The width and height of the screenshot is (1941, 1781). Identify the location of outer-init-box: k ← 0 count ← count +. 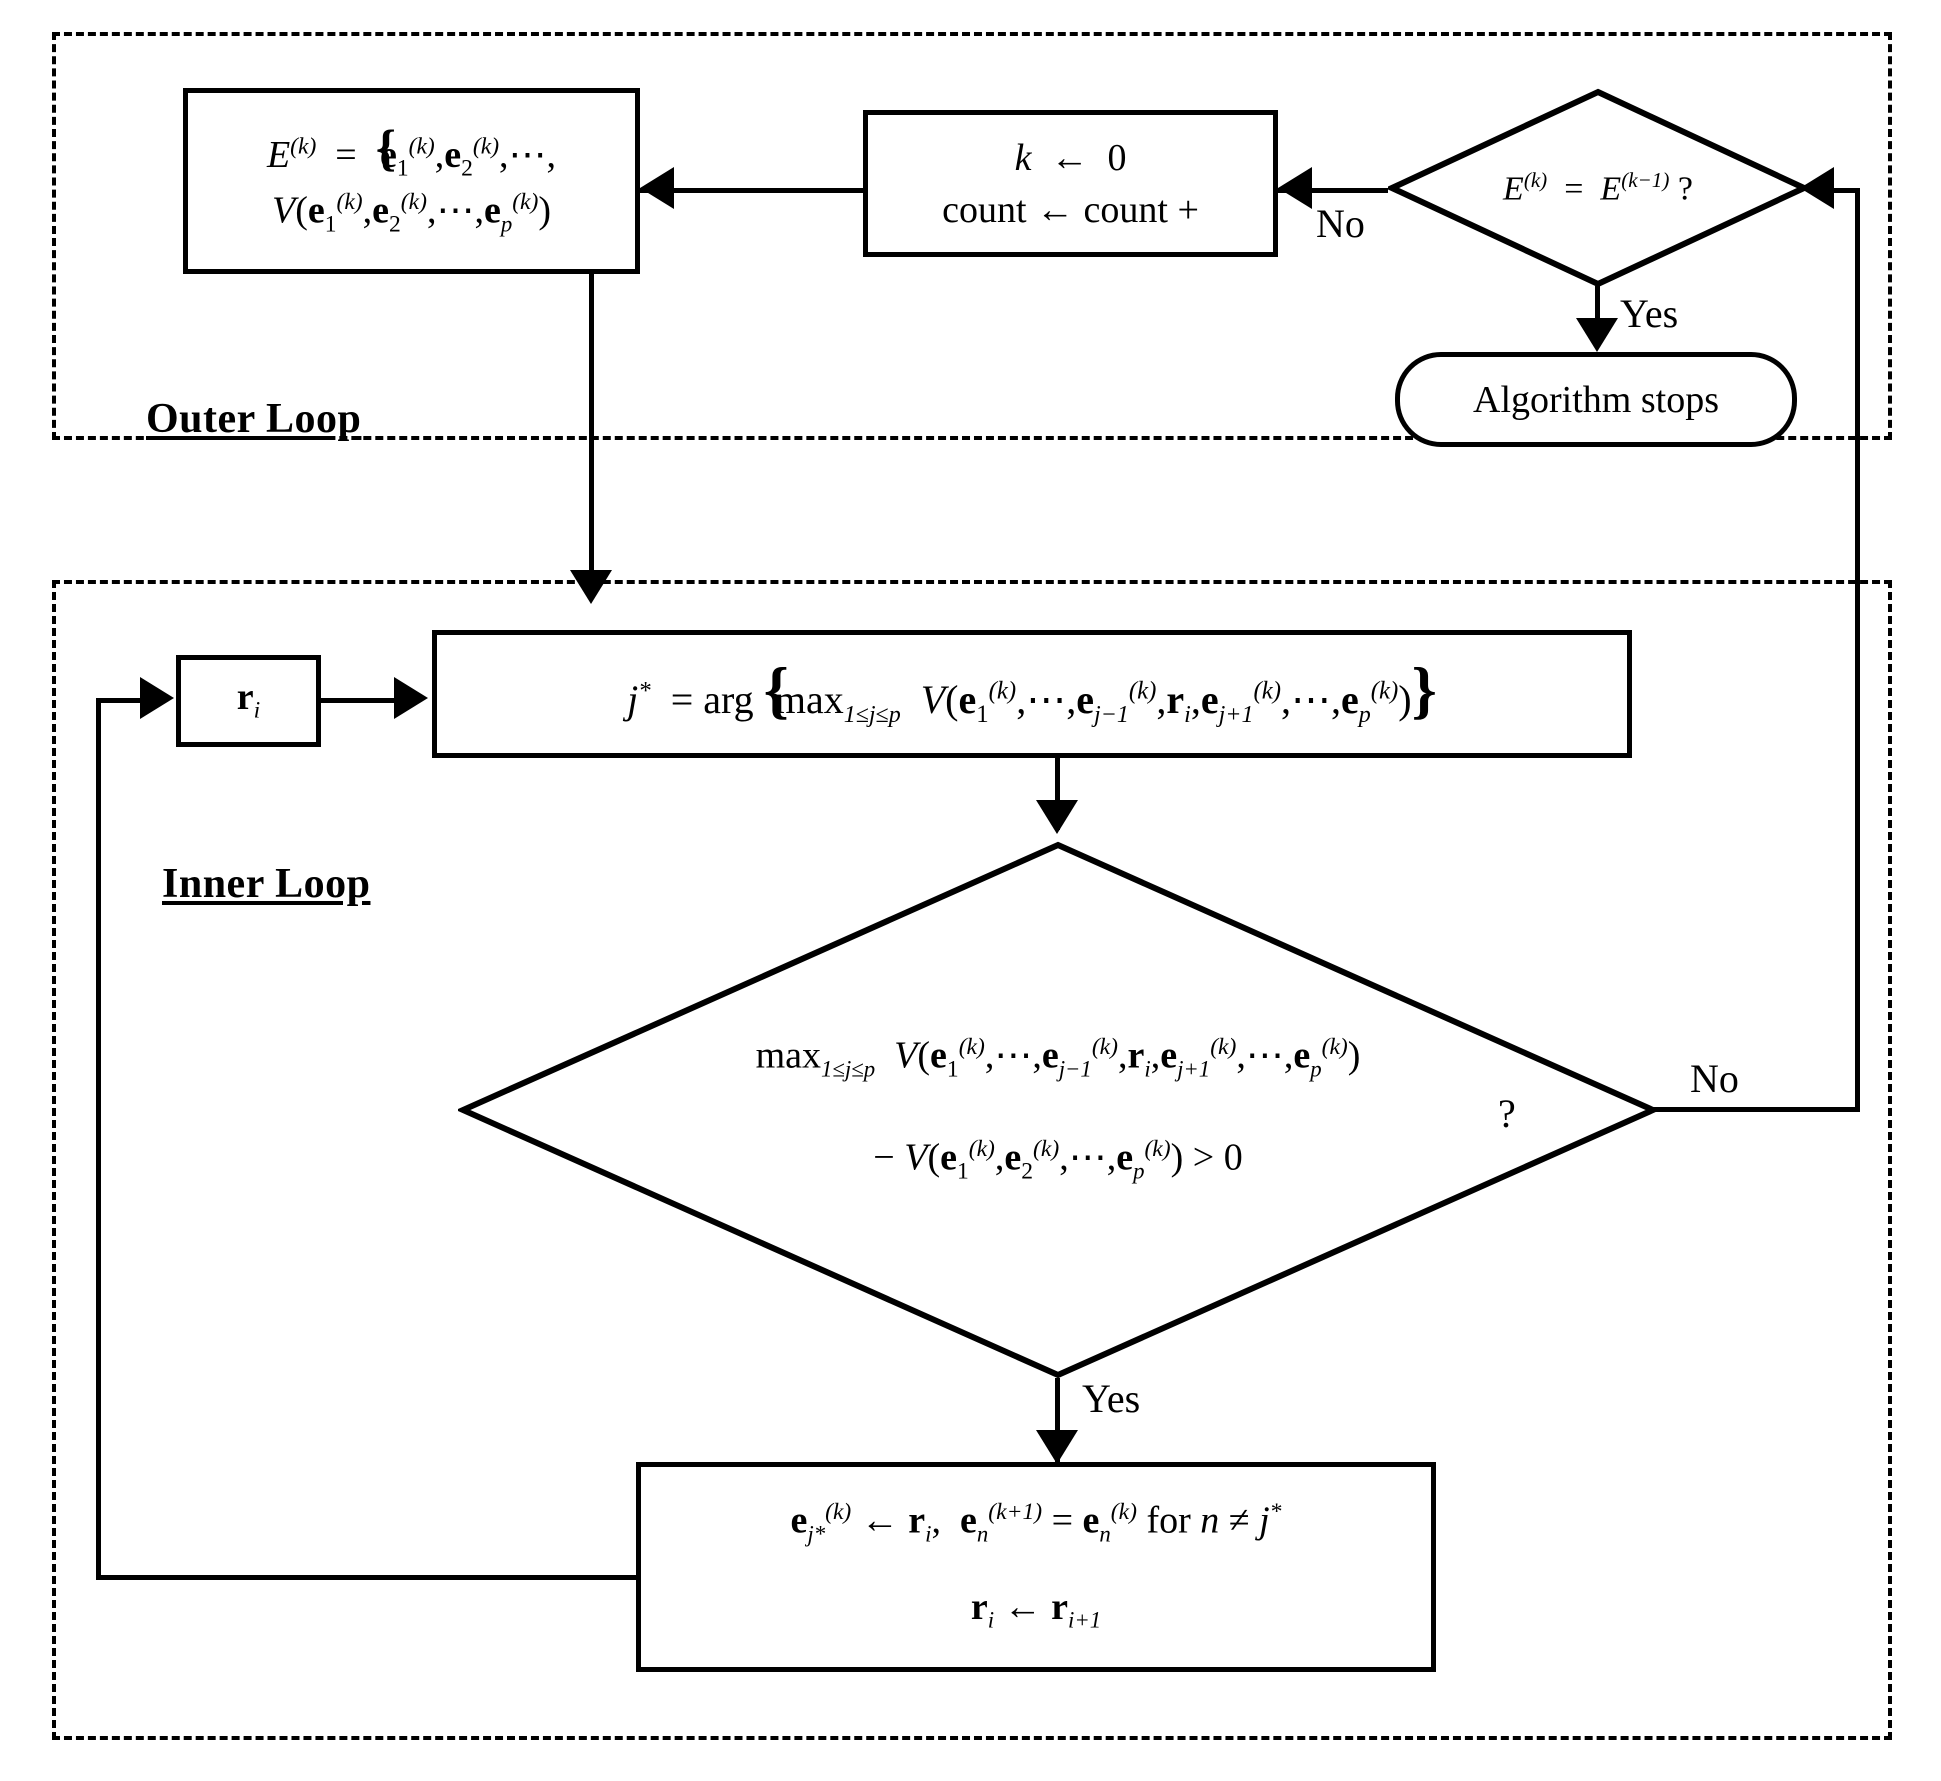
(1070, 183).